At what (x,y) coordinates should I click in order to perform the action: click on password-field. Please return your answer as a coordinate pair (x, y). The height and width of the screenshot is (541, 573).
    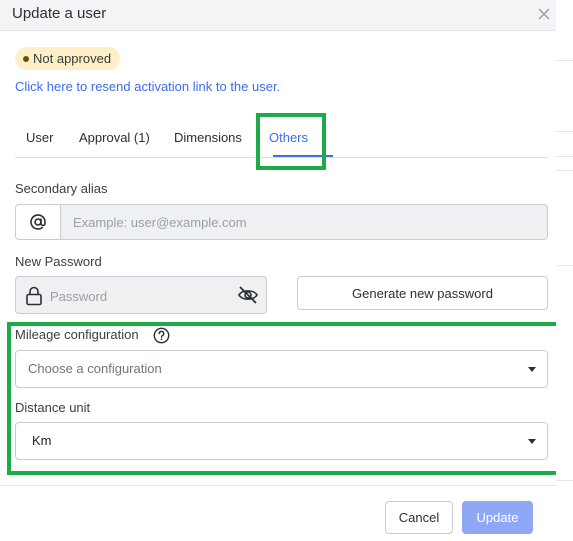
    Looking at the image, I should click on (141, 295).